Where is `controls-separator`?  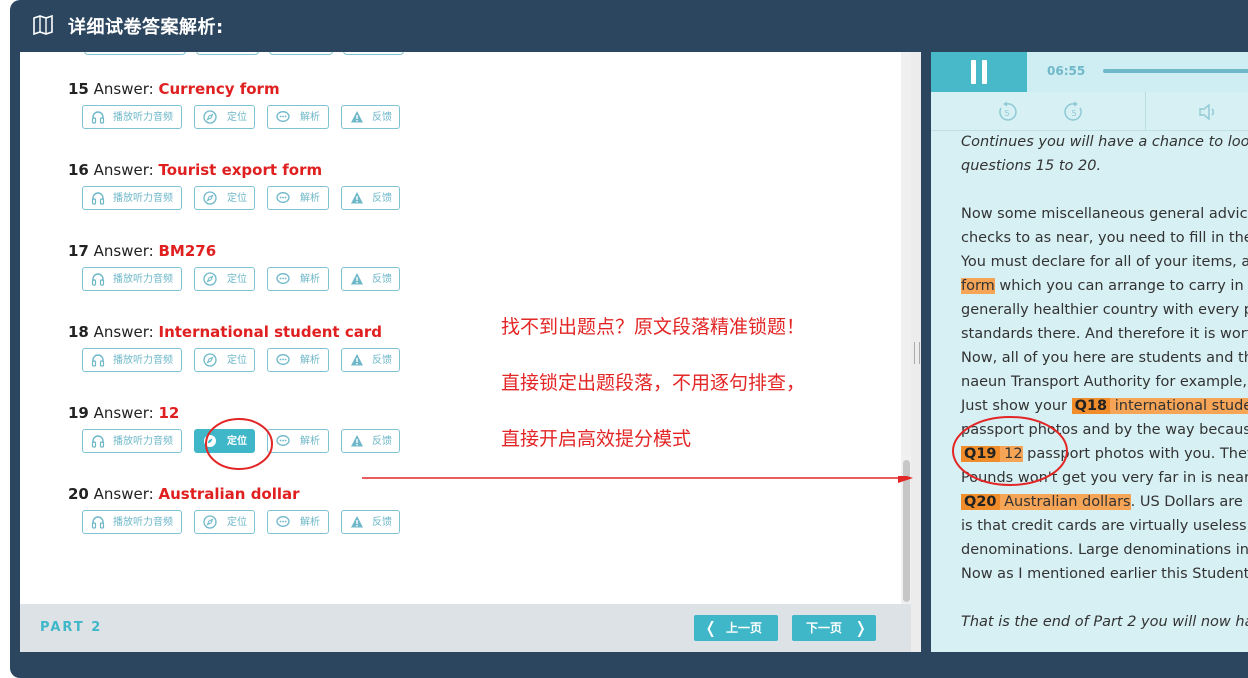
controls-separator is located at coordinates (1145, 111).